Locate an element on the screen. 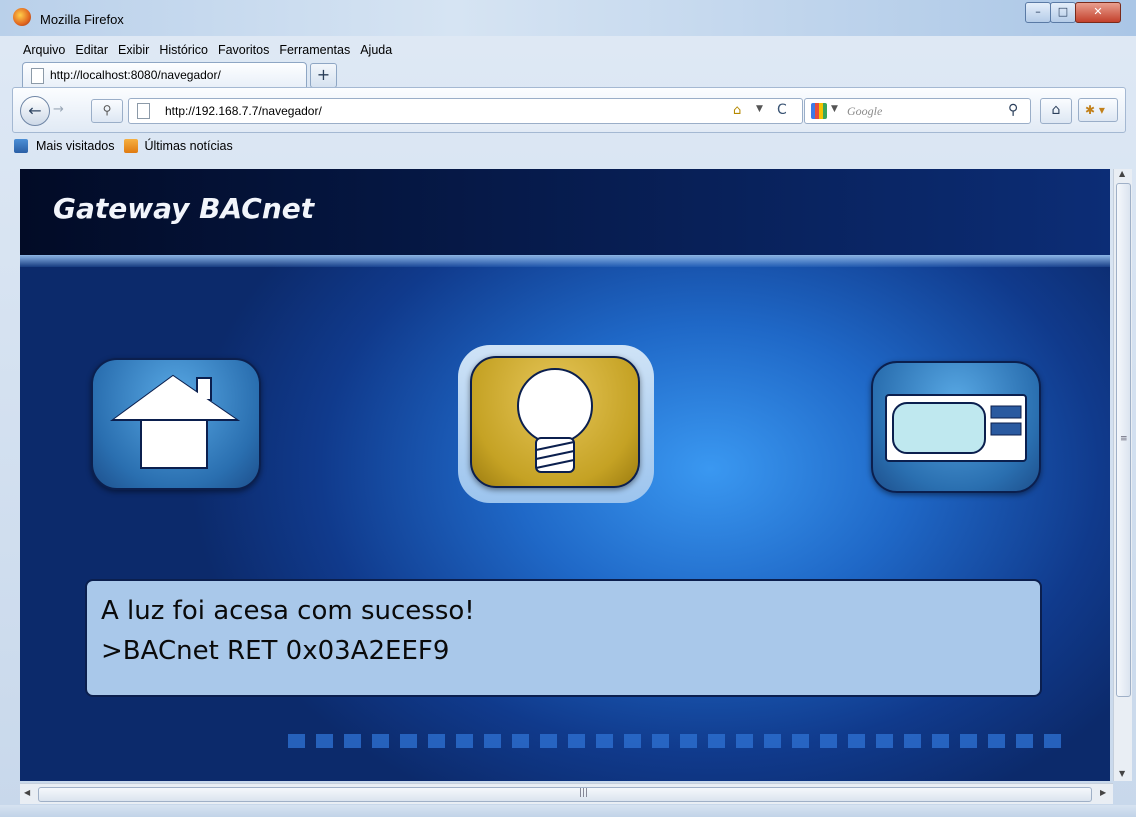 The width and height of the screenshot is (1136, 817). horizontal-scroll-thumb: ||| is located at coordinates (565, 794).